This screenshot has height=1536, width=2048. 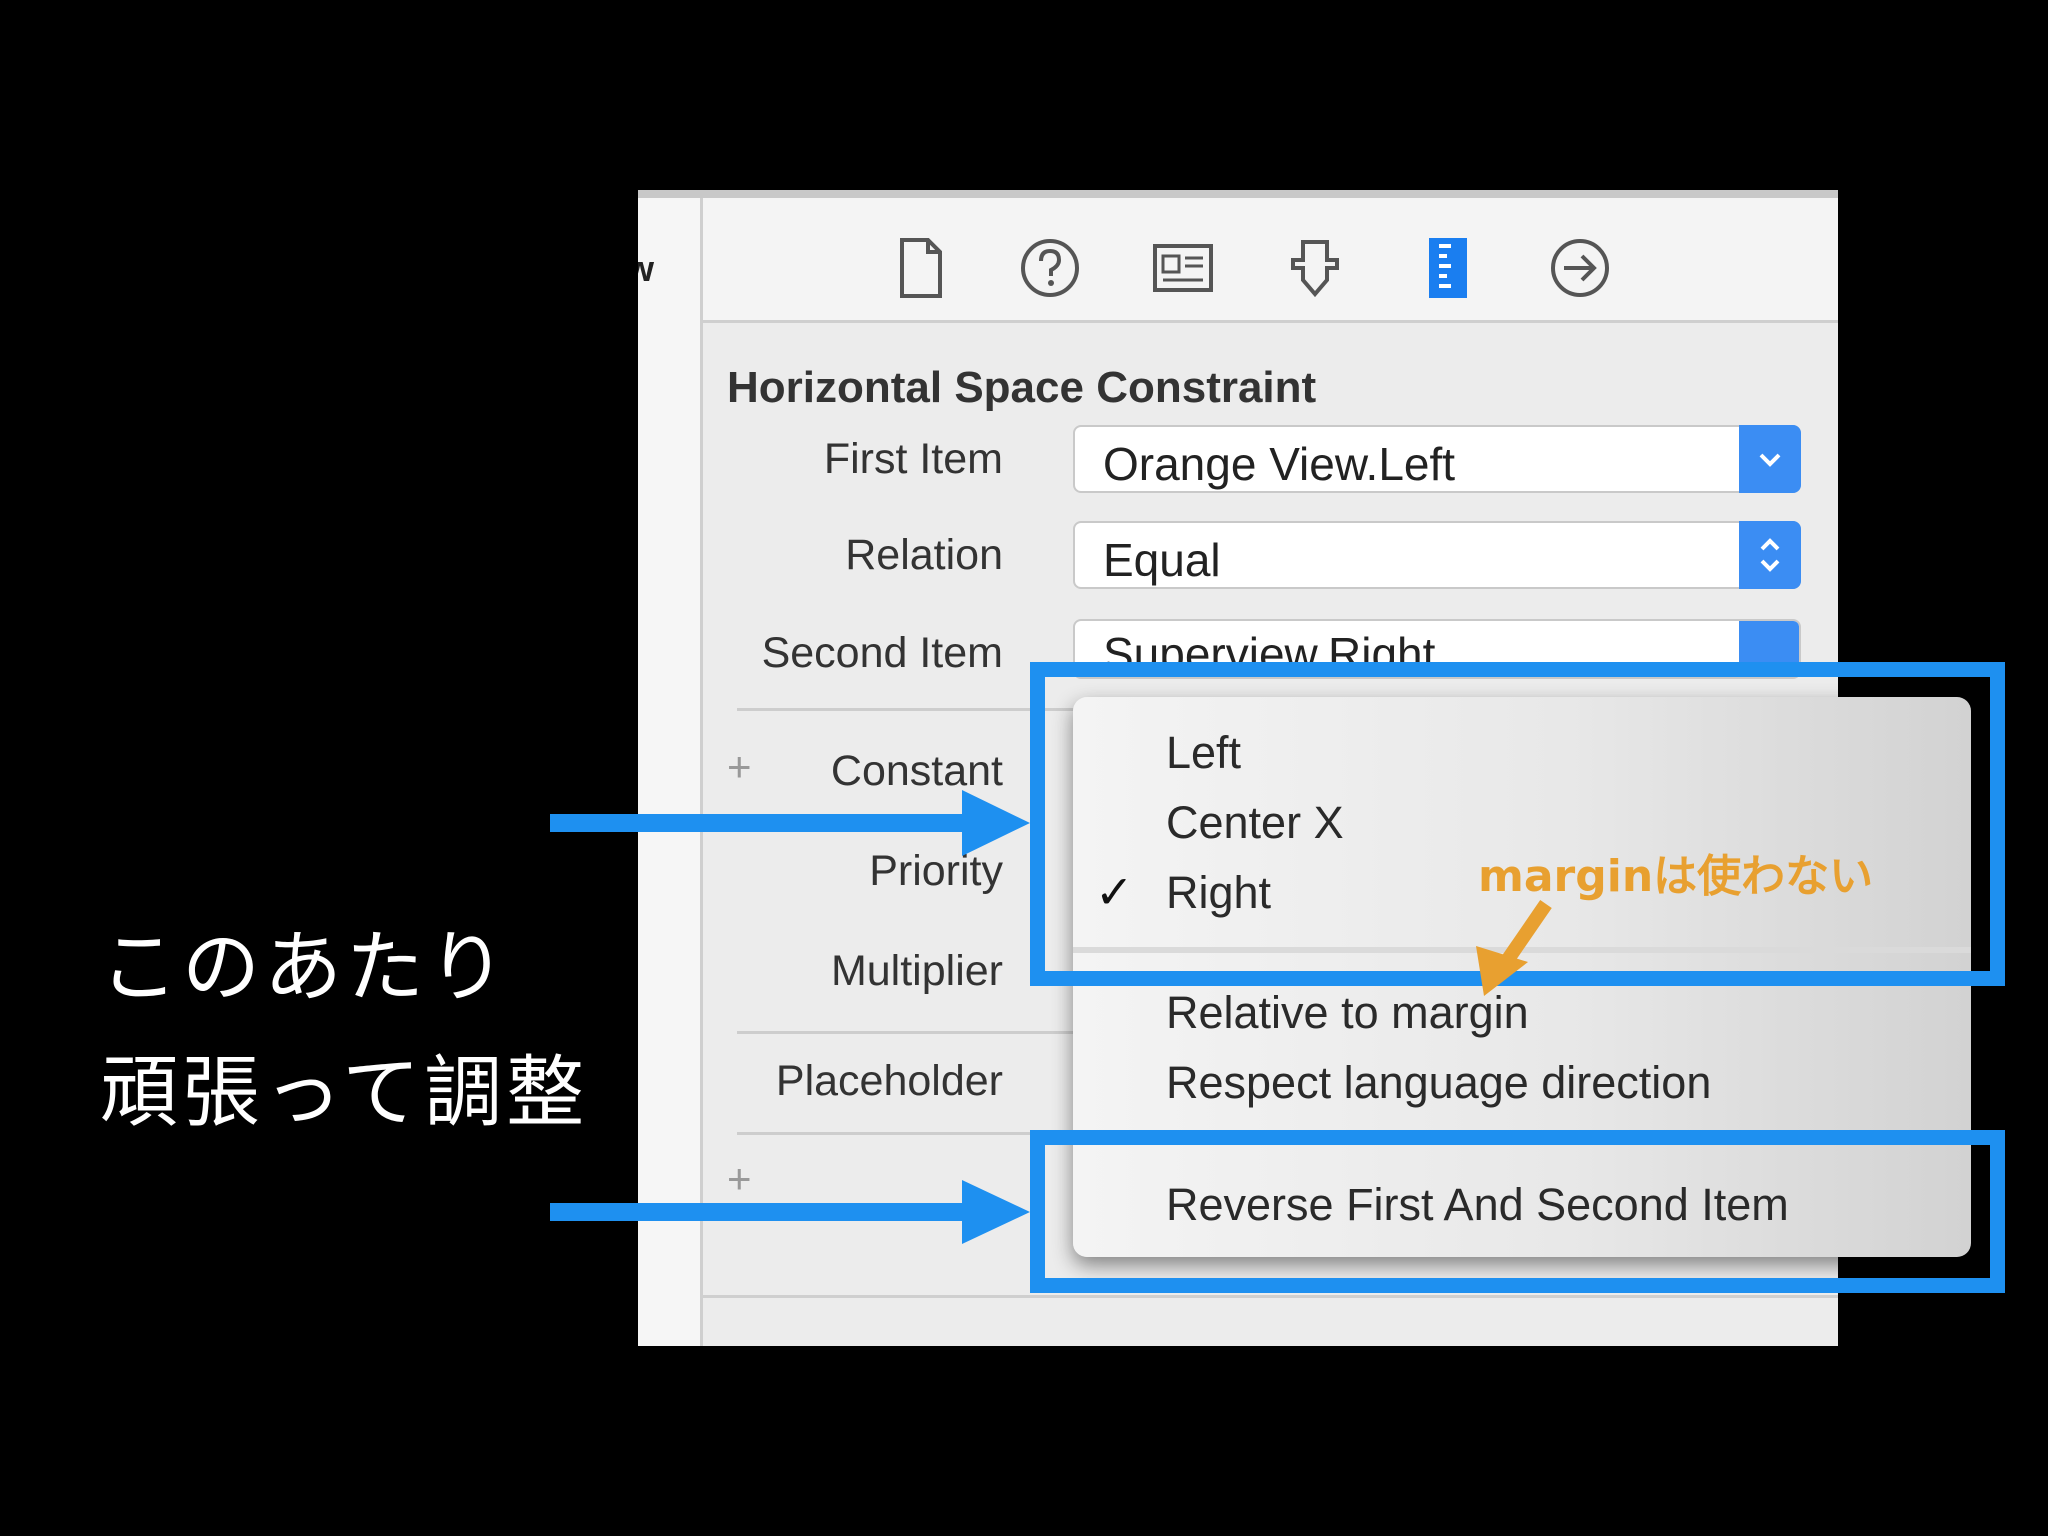 What do you see at coordinates (1051, 1017) in the screenshot?
I see `annotation-arrows` at bounding box center [1051, 1017].